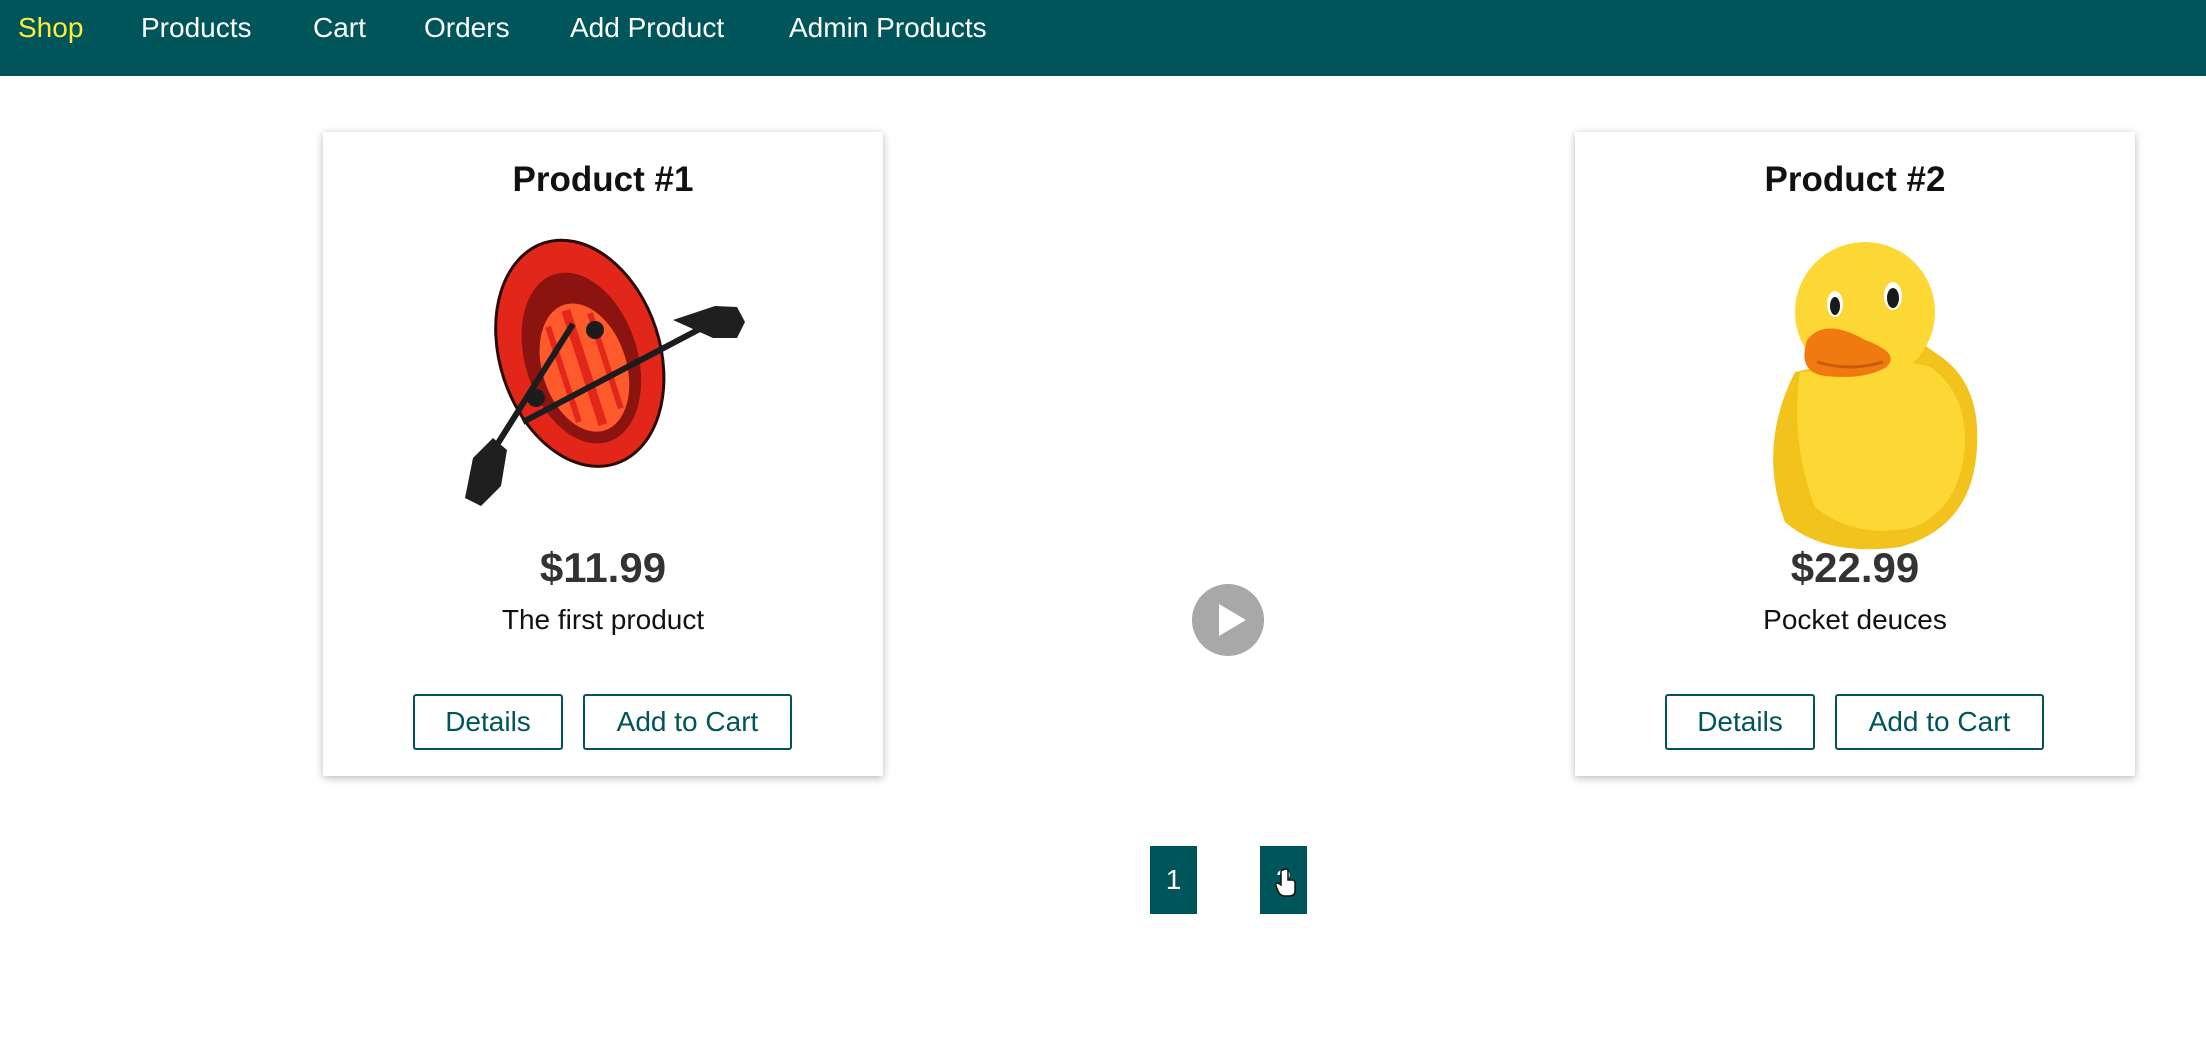 The width and height of the screenshot is (2206, 1056). I want to click on nav-shop: Shop, so click(50, 28).